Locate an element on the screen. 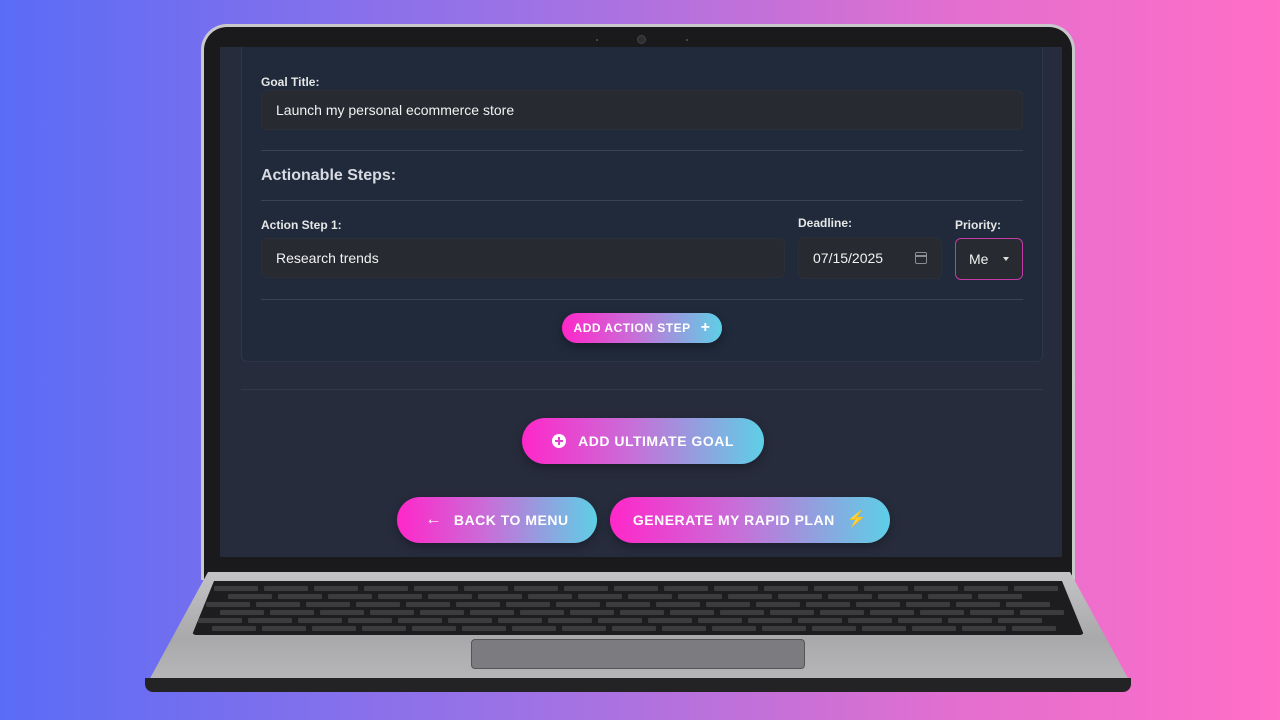 The image size is (1280, 720). action-step-input: Research trends is located at coordinates (523, 258).